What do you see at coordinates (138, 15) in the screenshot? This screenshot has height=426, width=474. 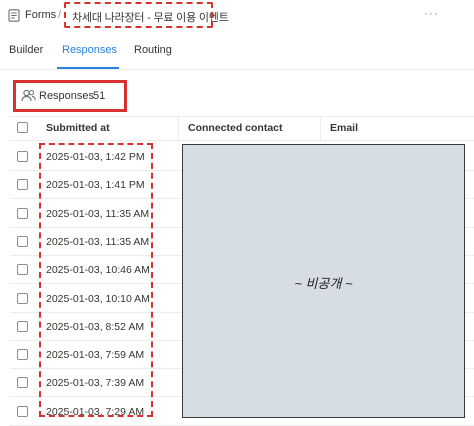 I see `title-highlight-annotation` at bounding box center [138, 15].